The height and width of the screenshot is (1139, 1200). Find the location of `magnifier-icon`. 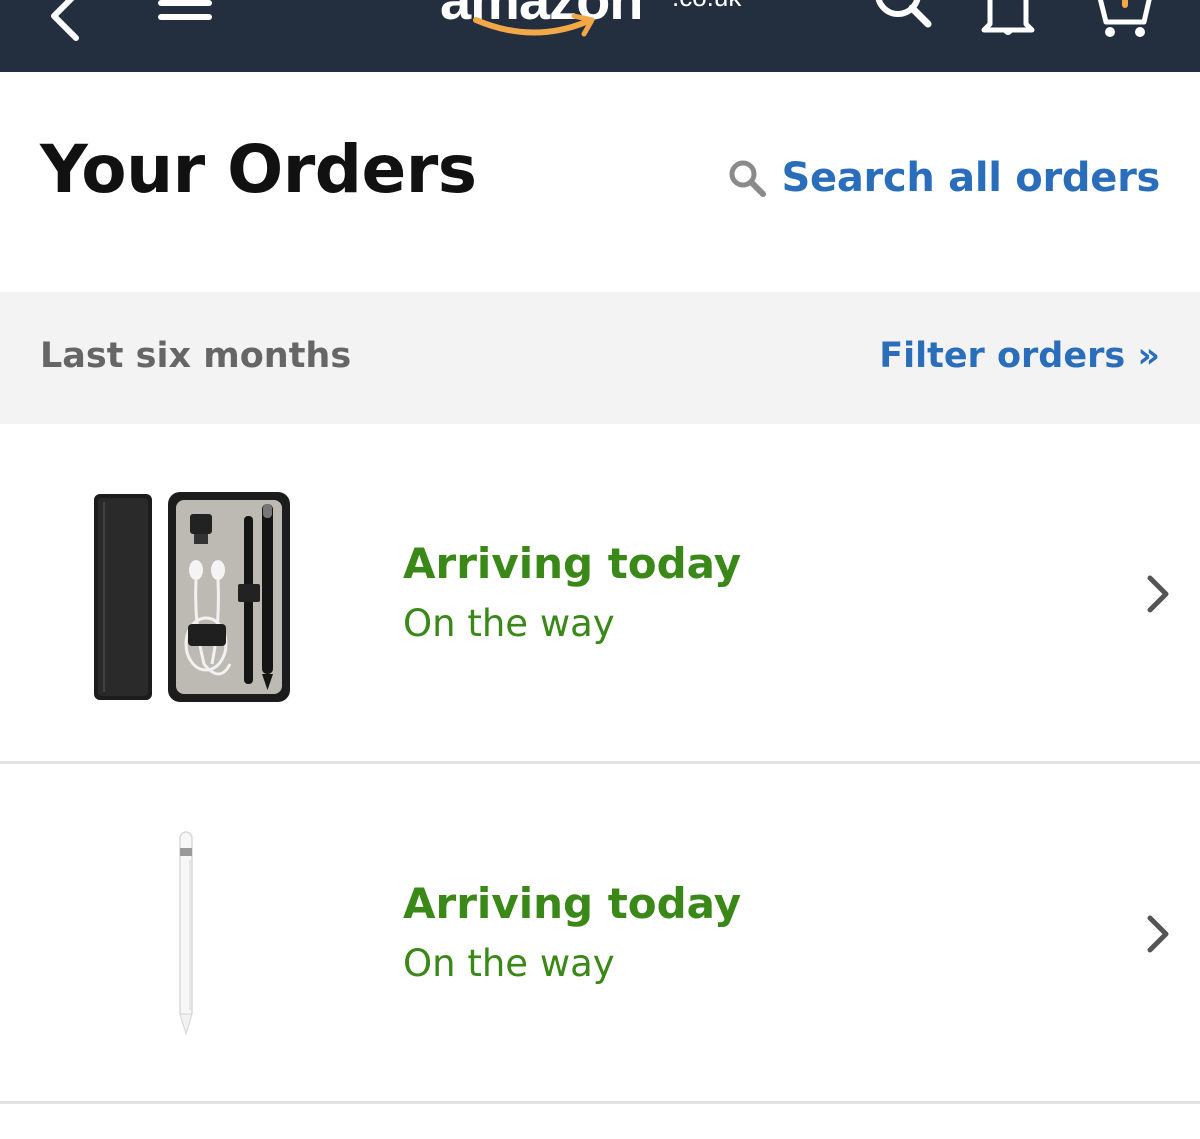

magnifier-icon is located at coordinates (748, 178).